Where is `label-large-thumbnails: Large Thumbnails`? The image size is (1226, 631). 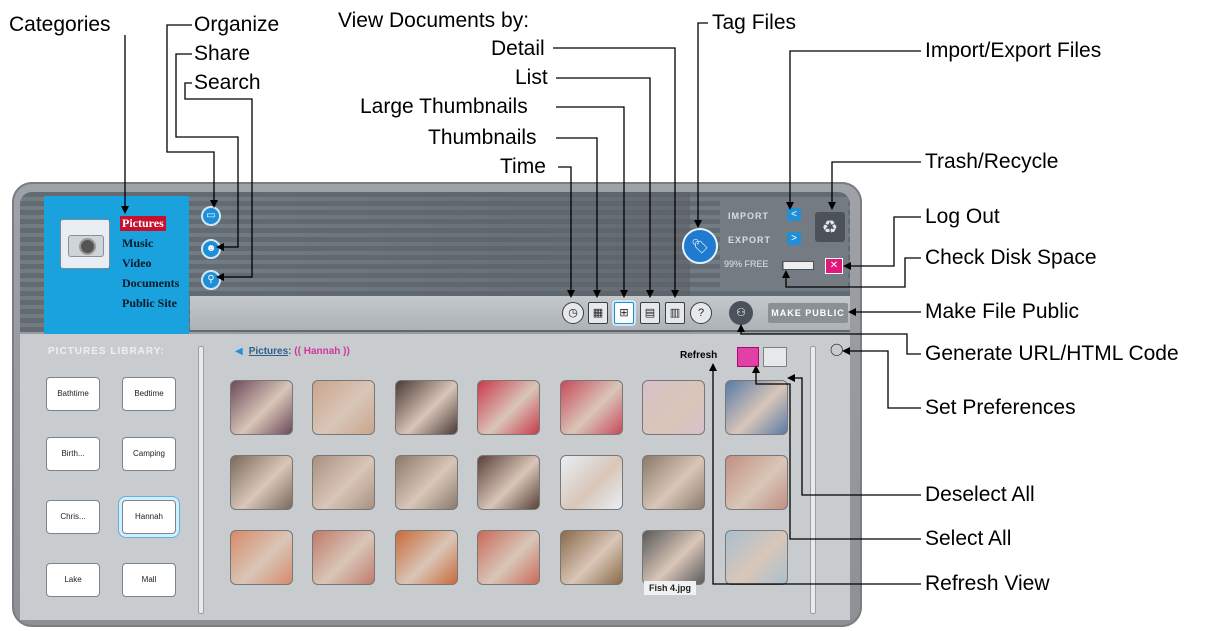 label-large-thumbnails: Large Thumbnails is located at coordinates (444, 106).